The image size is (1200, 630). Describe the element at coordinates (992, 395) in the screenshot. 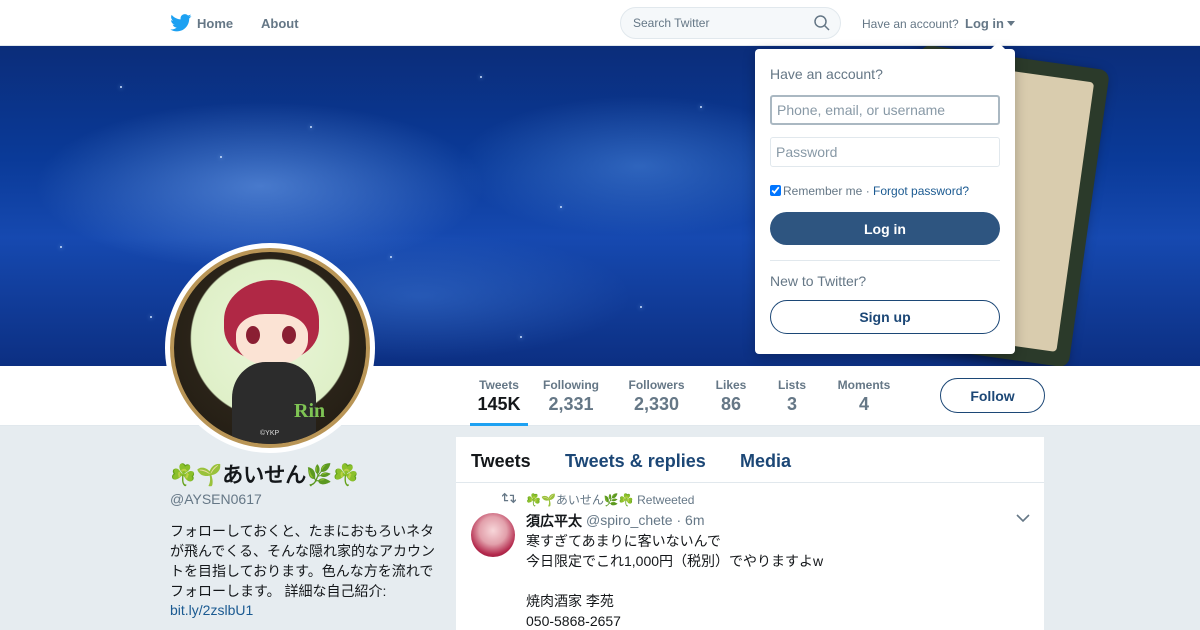

I see `follow-button: Follow` at that location.